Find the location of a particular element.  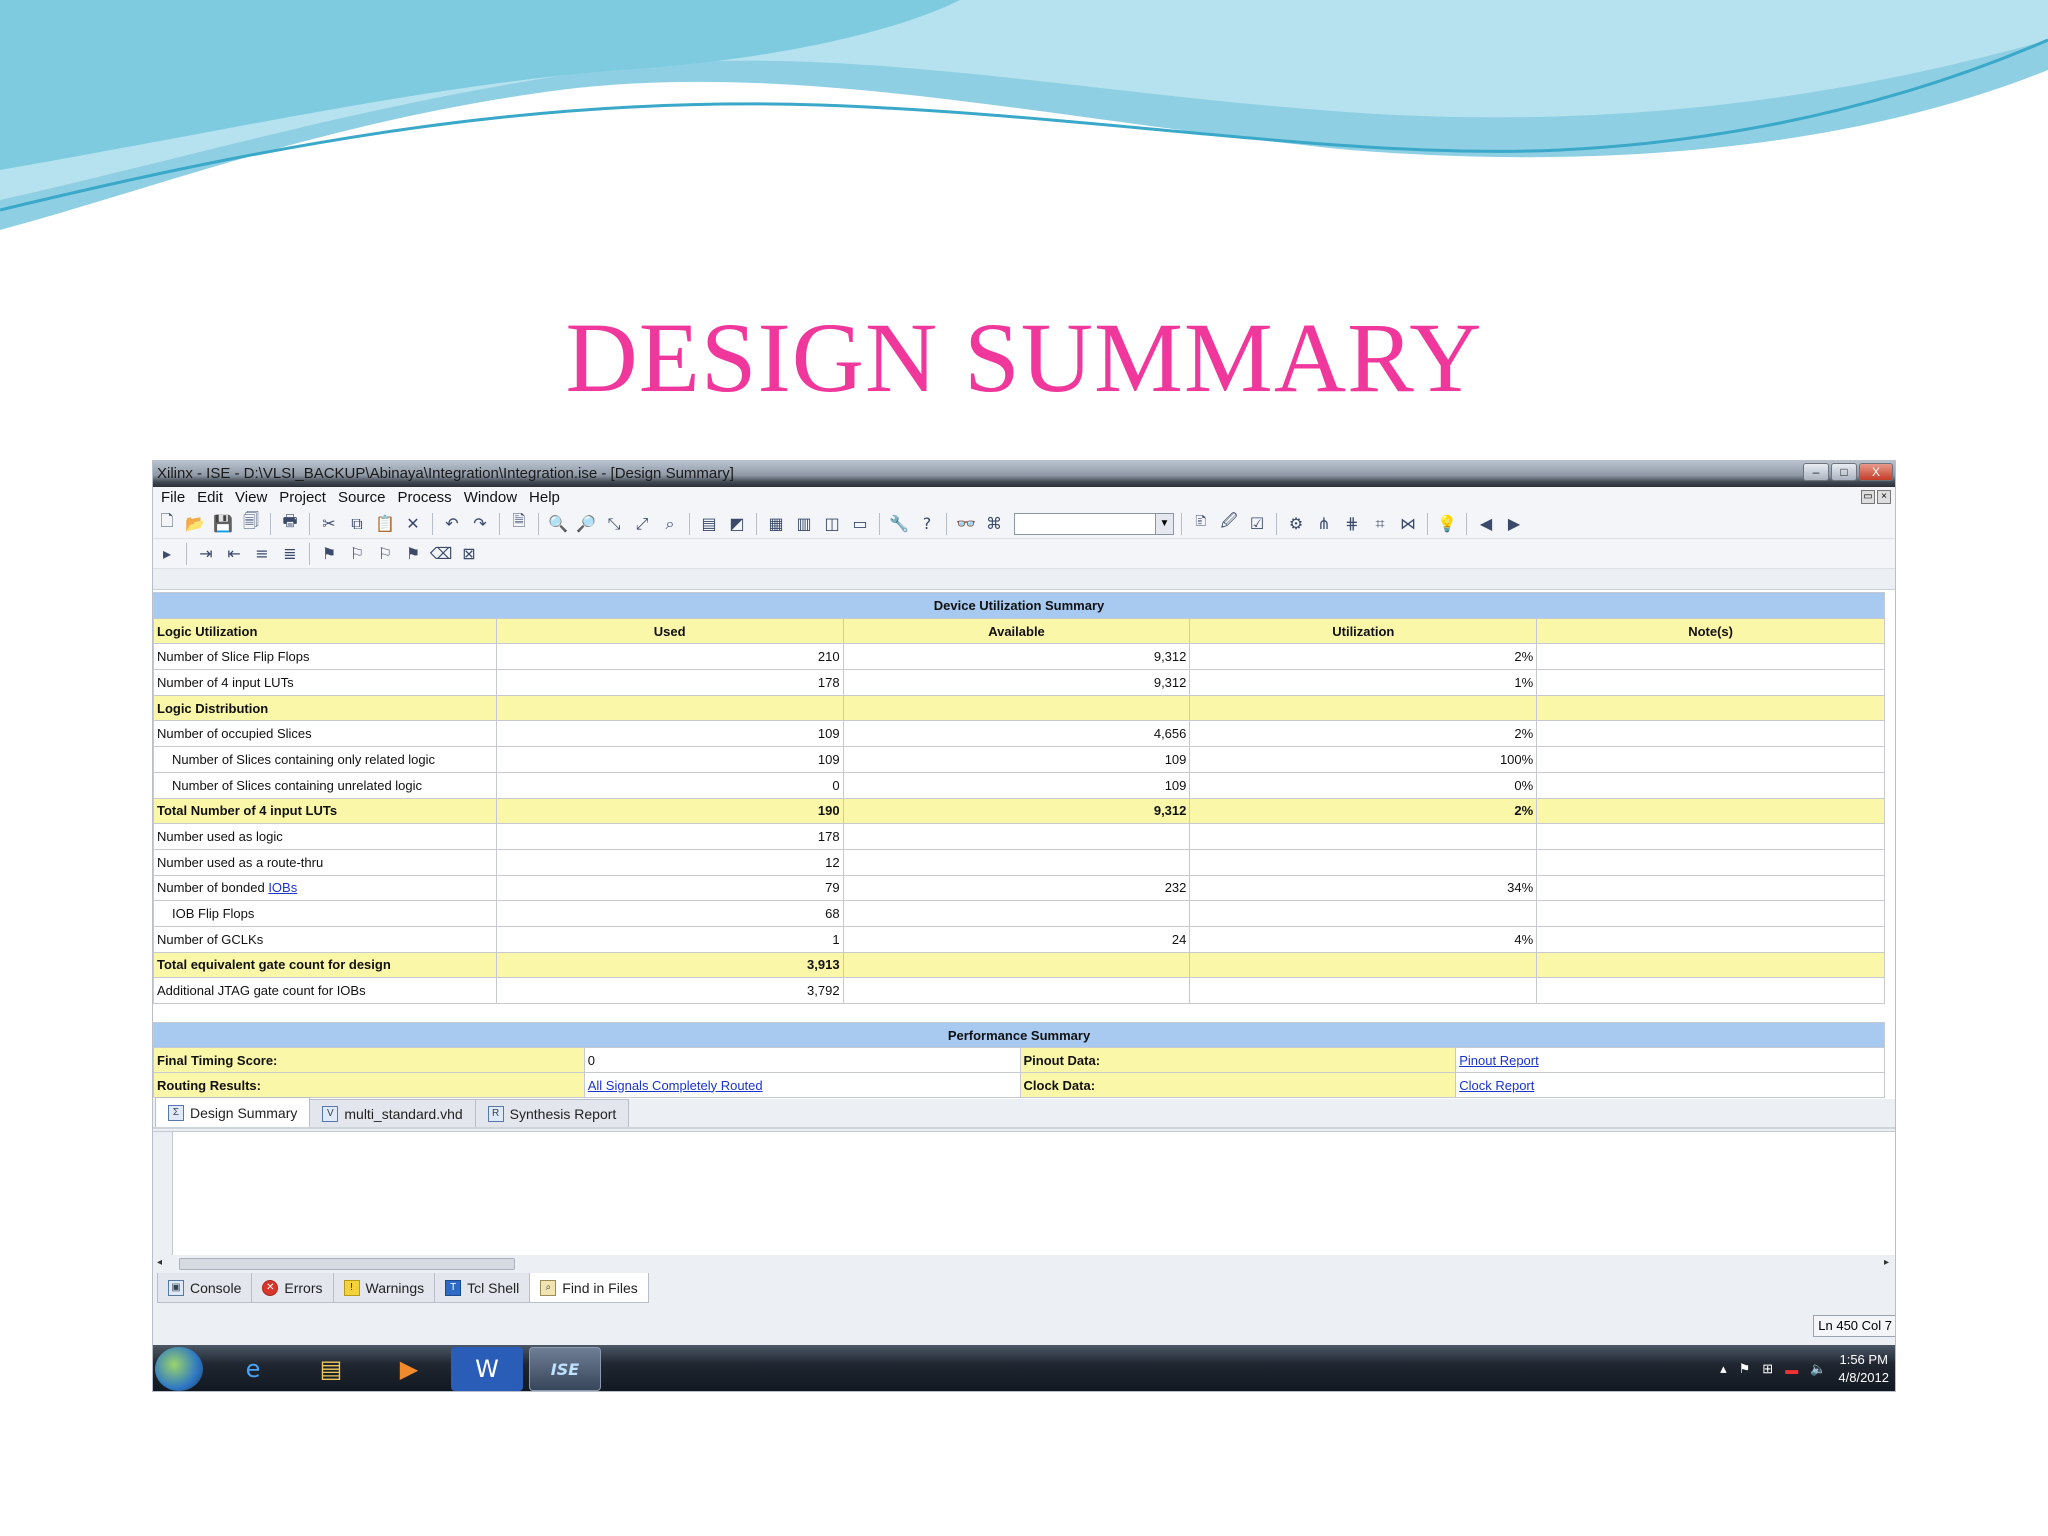

edit-source-icon: 🖉 is located at coordinates (1229, 523).